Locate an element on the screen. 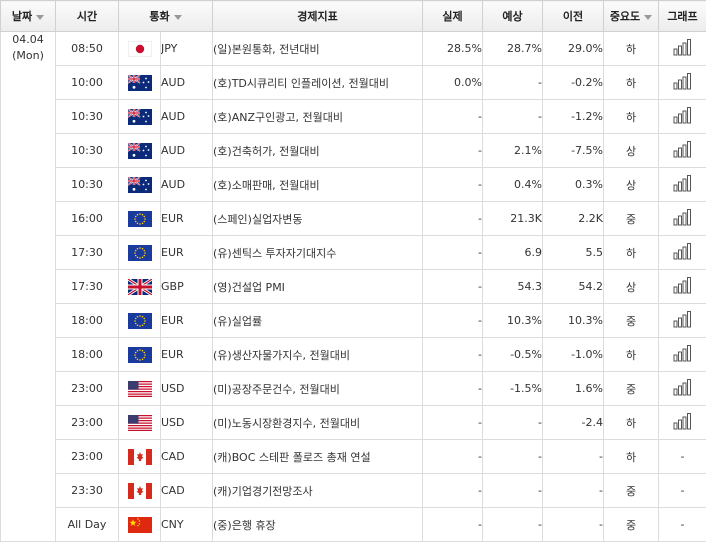  header-forecast: 예상 is located at coordinates (512, 16).